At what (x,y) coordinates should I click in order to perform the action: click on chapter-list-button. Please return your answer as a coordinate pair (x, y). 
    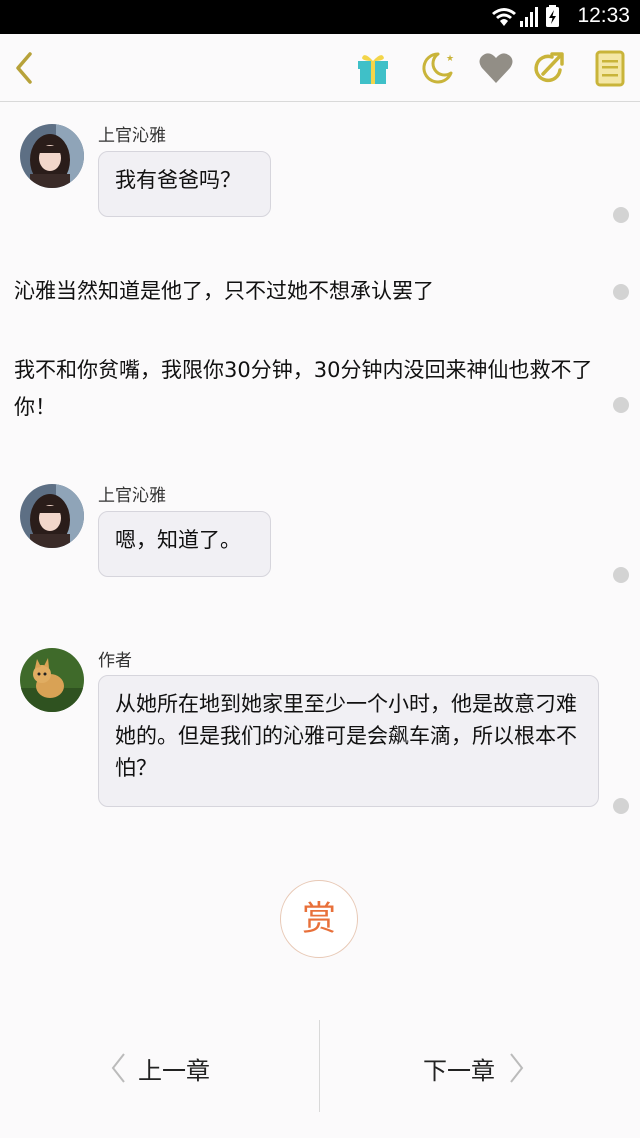
    Looking at the image, I should click on (610, 68).